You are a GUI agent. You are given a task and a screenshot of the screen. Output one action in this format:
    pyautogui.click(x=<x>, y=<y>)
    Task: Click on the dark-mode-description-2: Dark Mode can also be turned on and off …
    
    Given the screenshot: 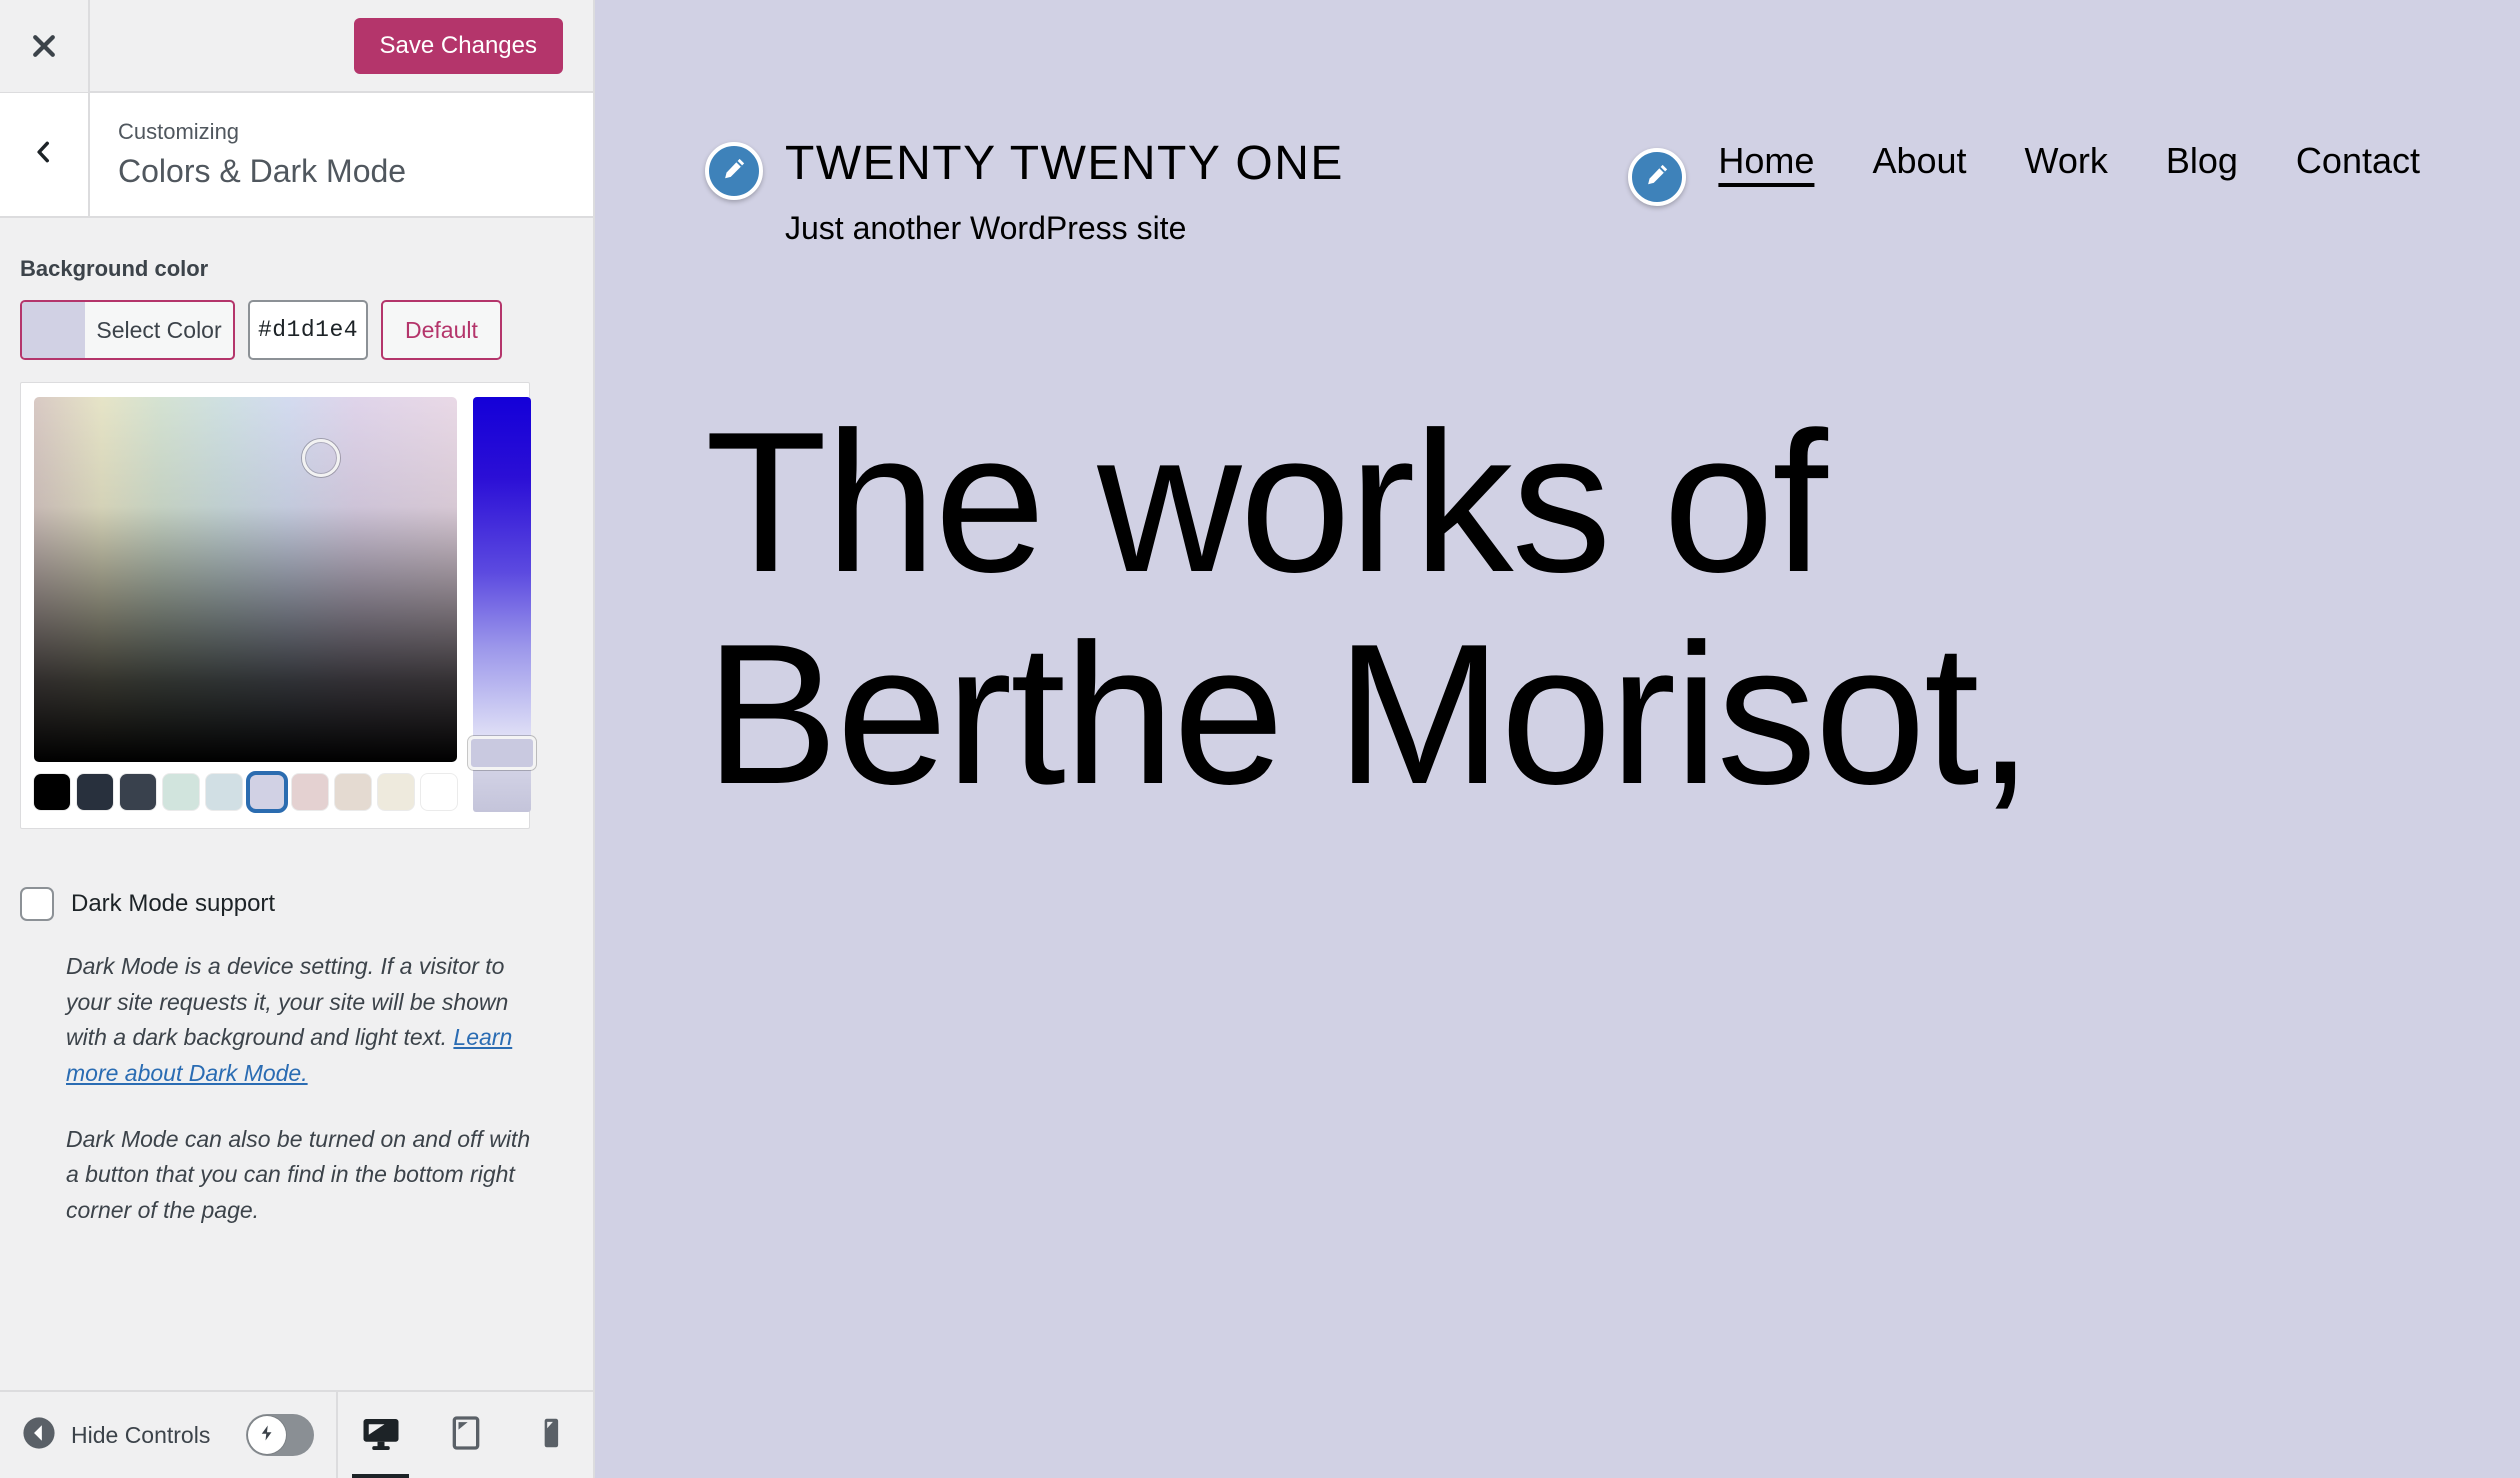 What is the action you would take?
    pyautogui.click(x=298, y=1174)
    